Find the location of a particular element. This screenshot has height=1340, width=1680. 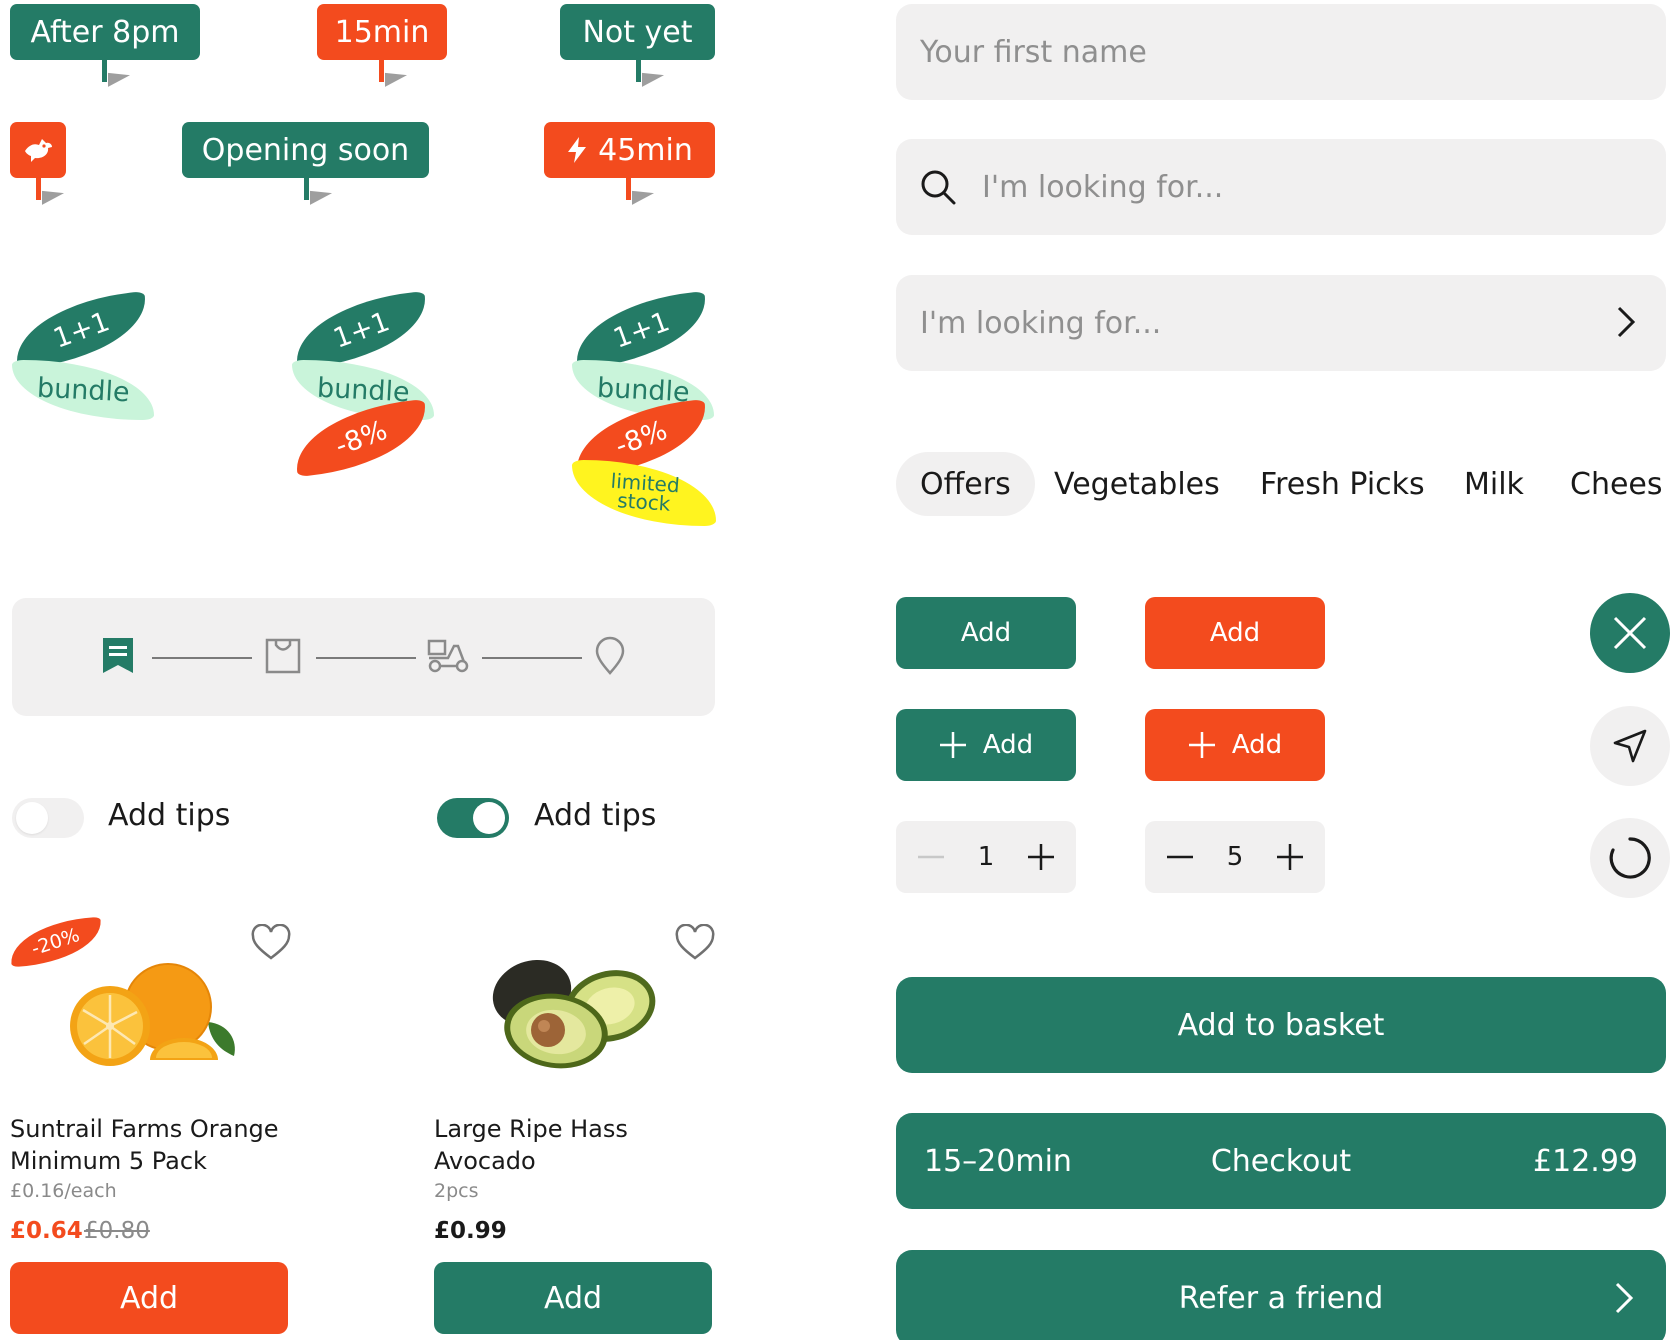

product-name: Suntrail Farms Orange Minimum 5 Pack is located at coordinates (144, 1145).